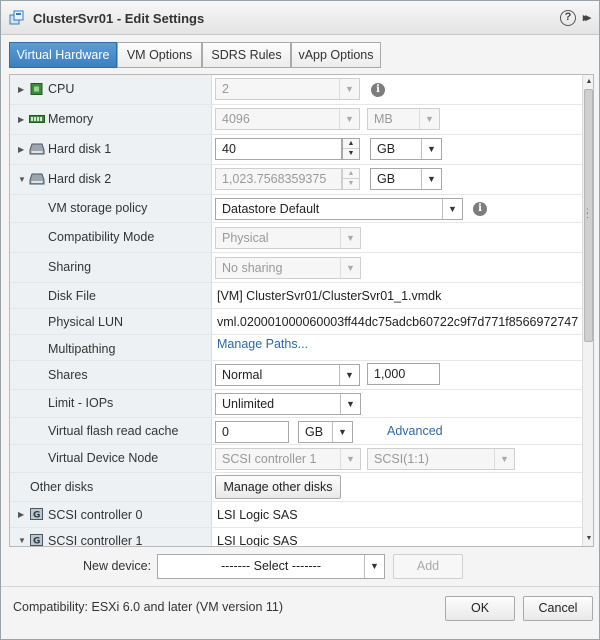 This screenshot has height=640, width=600. I want to click on cpu-label: CPU, so click(61, 89).